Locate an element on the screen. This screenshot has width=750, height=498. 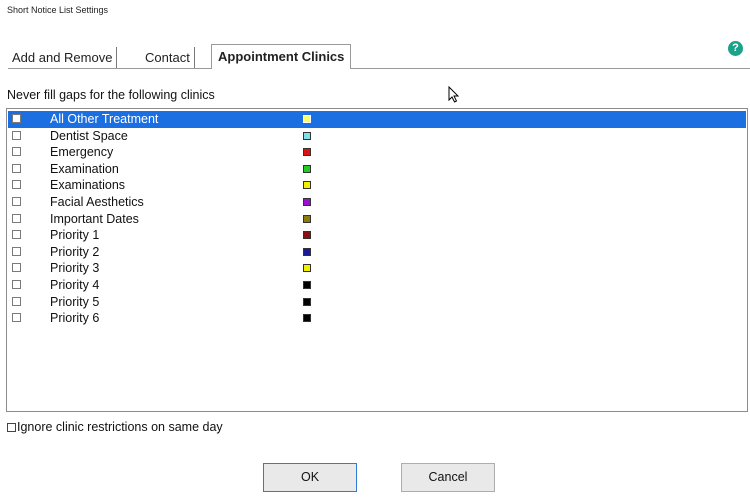
window-title: Short Notice List Settings is located at coordinates (58, 10).